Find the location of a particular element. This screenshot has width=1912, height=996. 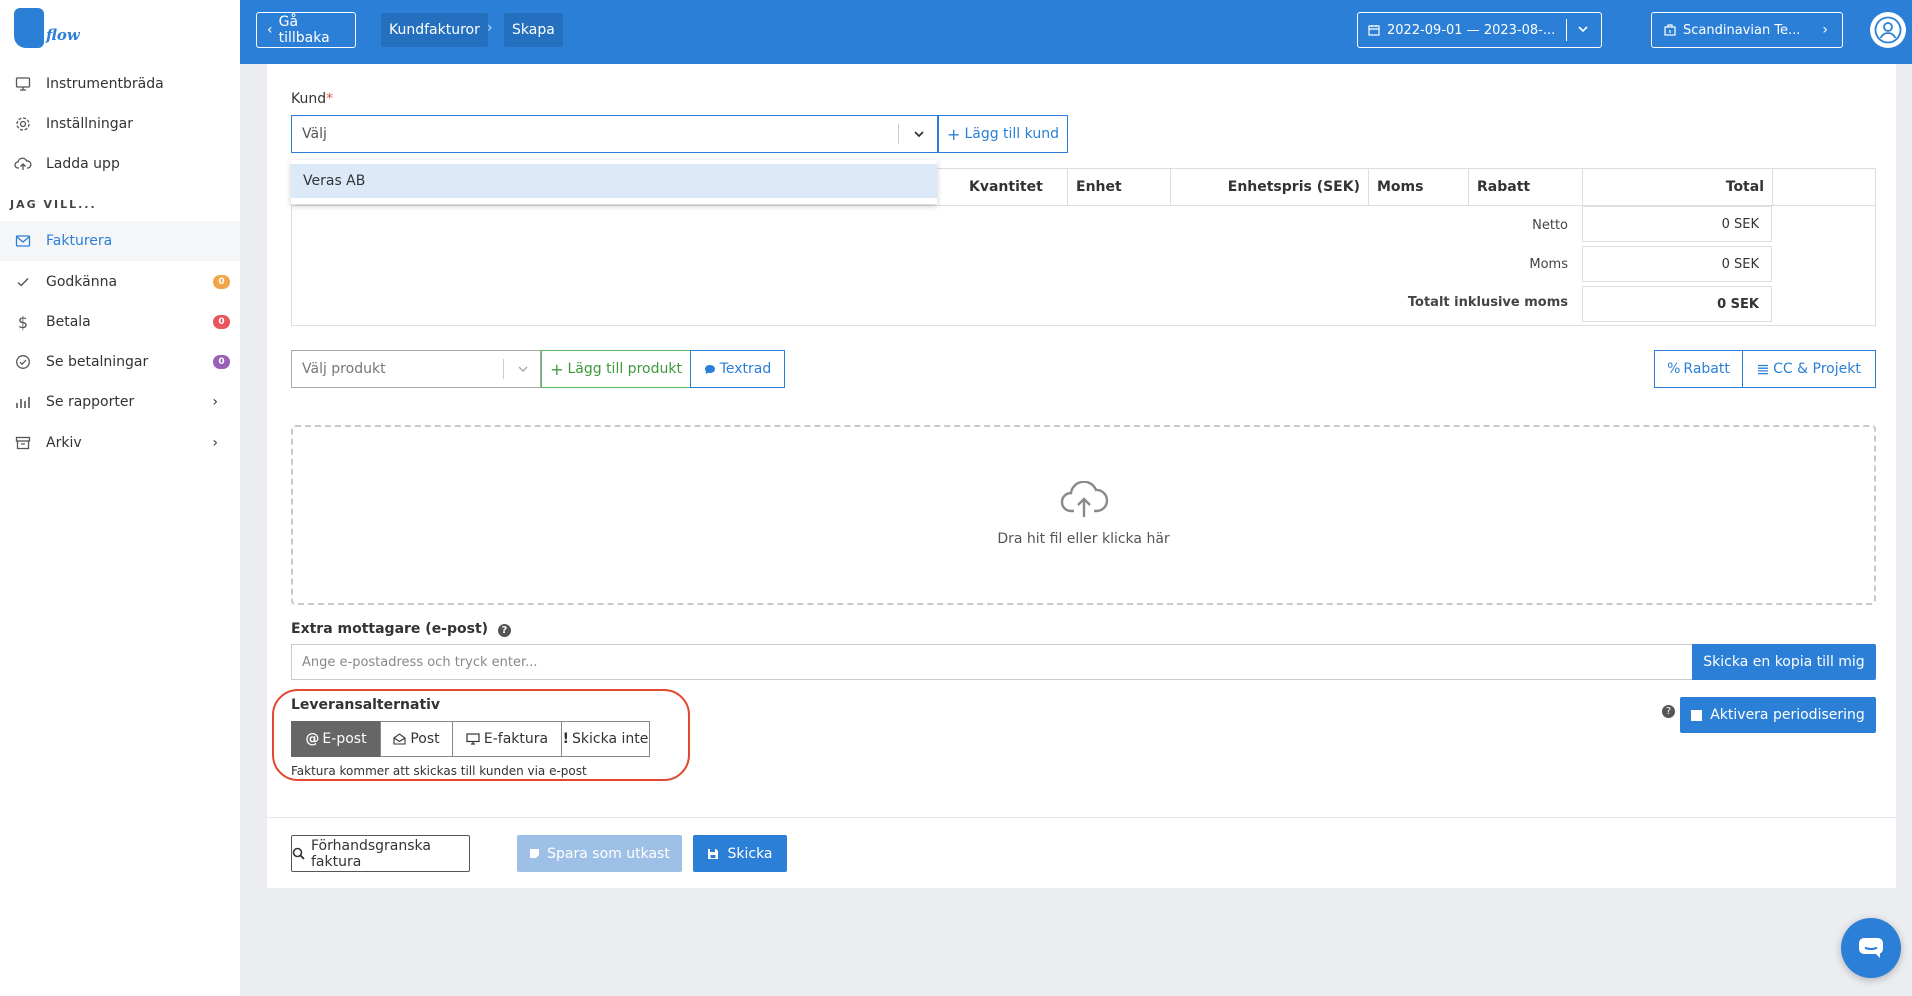

delivery-option-skicka-inte: ! Skicka inte is located at coordinates (605, 739).